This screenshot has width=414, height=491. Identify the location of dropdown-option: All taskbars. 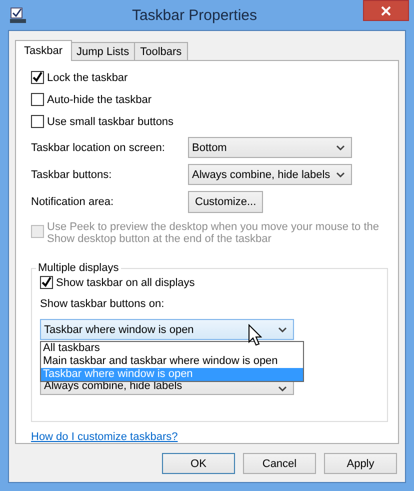
(172, 348).